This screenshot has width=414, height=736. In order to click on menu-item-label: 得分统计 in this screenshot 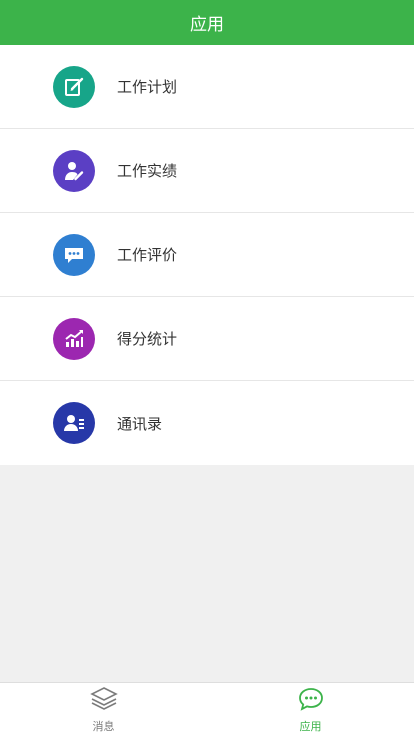, I will do `click(147, 339)`.